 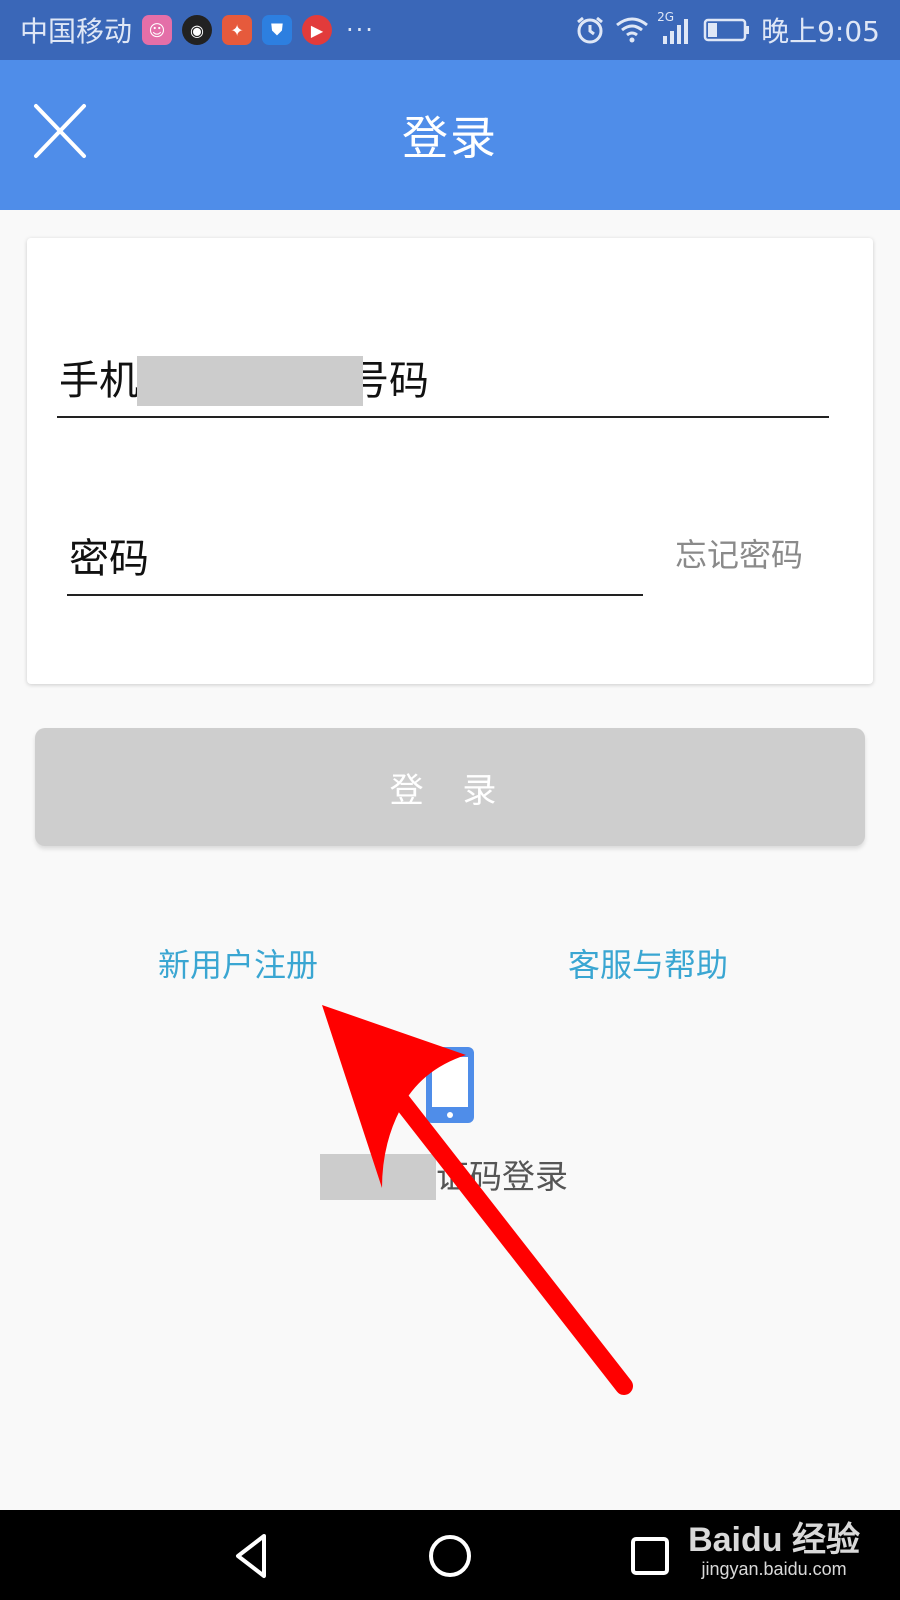 I want to click on battery-icon, so click(x=727, y=30).